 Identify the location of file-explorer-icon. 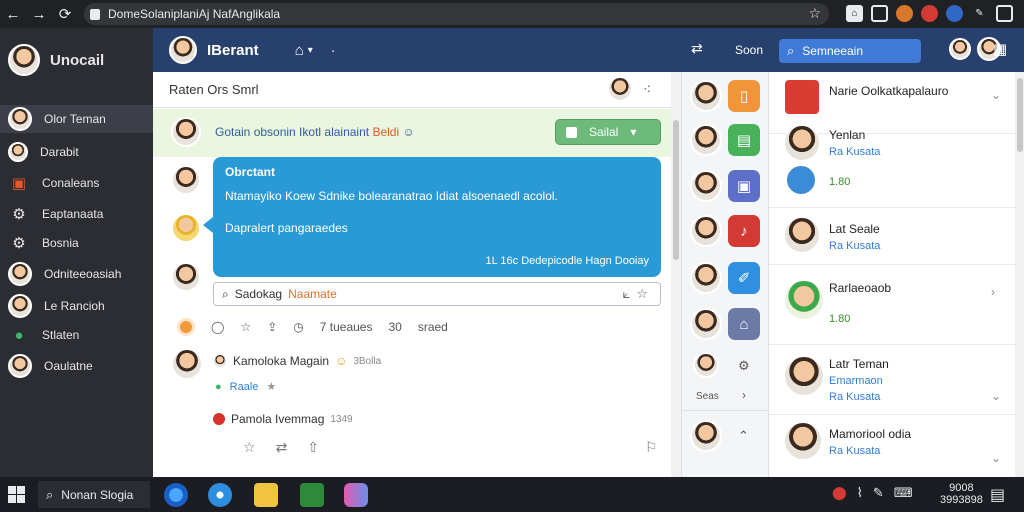
(266, 495).